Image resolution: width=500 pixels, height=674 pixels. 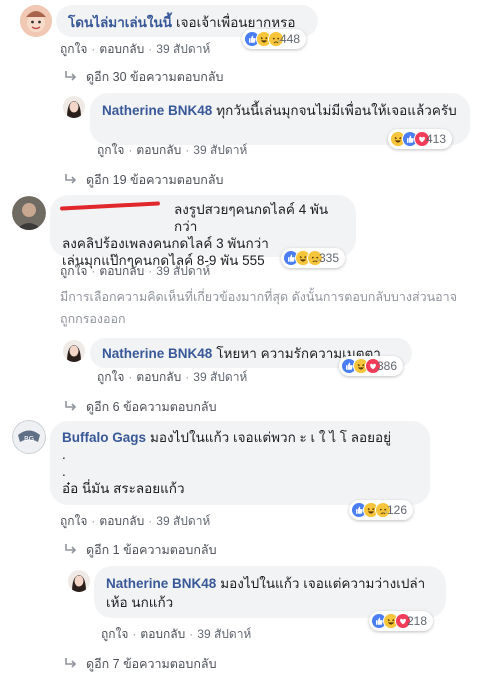 What do you see at coordinates (151, 407) in the screenshot?
I see `view-replies-label: ดูอีก 6 ข้อความตอบกลับ` at bounding box center [151, 407].